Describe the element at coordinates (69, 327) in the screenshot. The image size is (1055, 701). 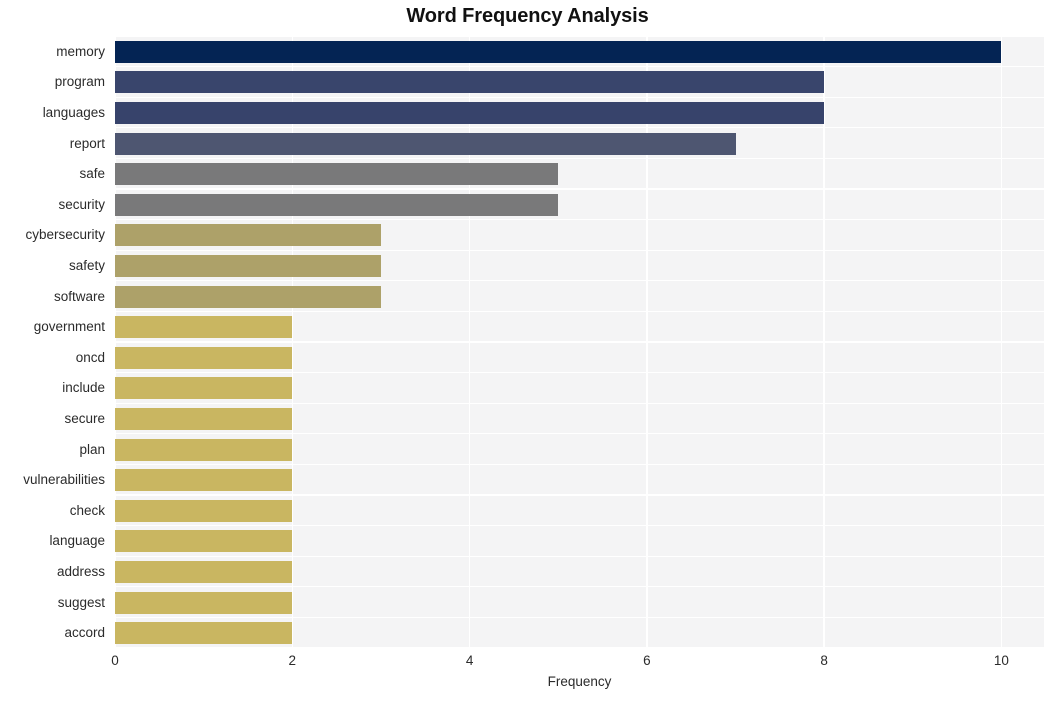
I see `y-axis-tick-label: government` at that location.